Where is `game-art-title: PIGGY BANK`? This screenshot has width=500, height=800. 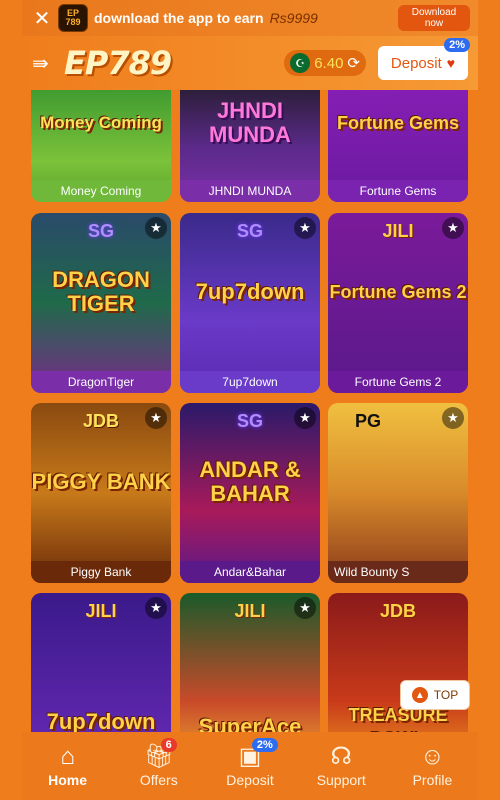 game-art-title: PIGGY BANK is located at coordinates (101, 481).